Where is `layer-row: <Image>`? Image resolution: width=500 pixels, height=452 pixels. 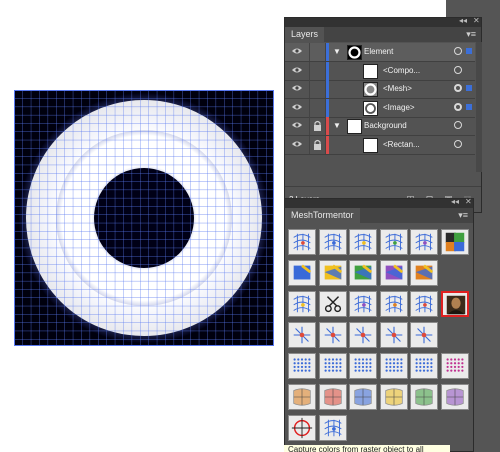 layer-row: <Image> is located at coordinates (380, 108).